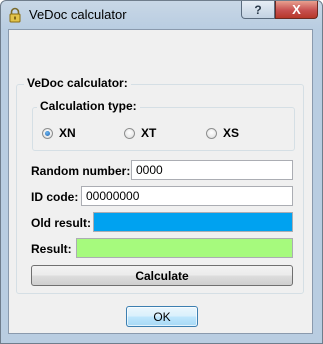 The height and width of the screenshot is (344, 323). Describe the element at coordinates (67, 133) in the screenshot. I see `radio-xn-label: XN` at that location.